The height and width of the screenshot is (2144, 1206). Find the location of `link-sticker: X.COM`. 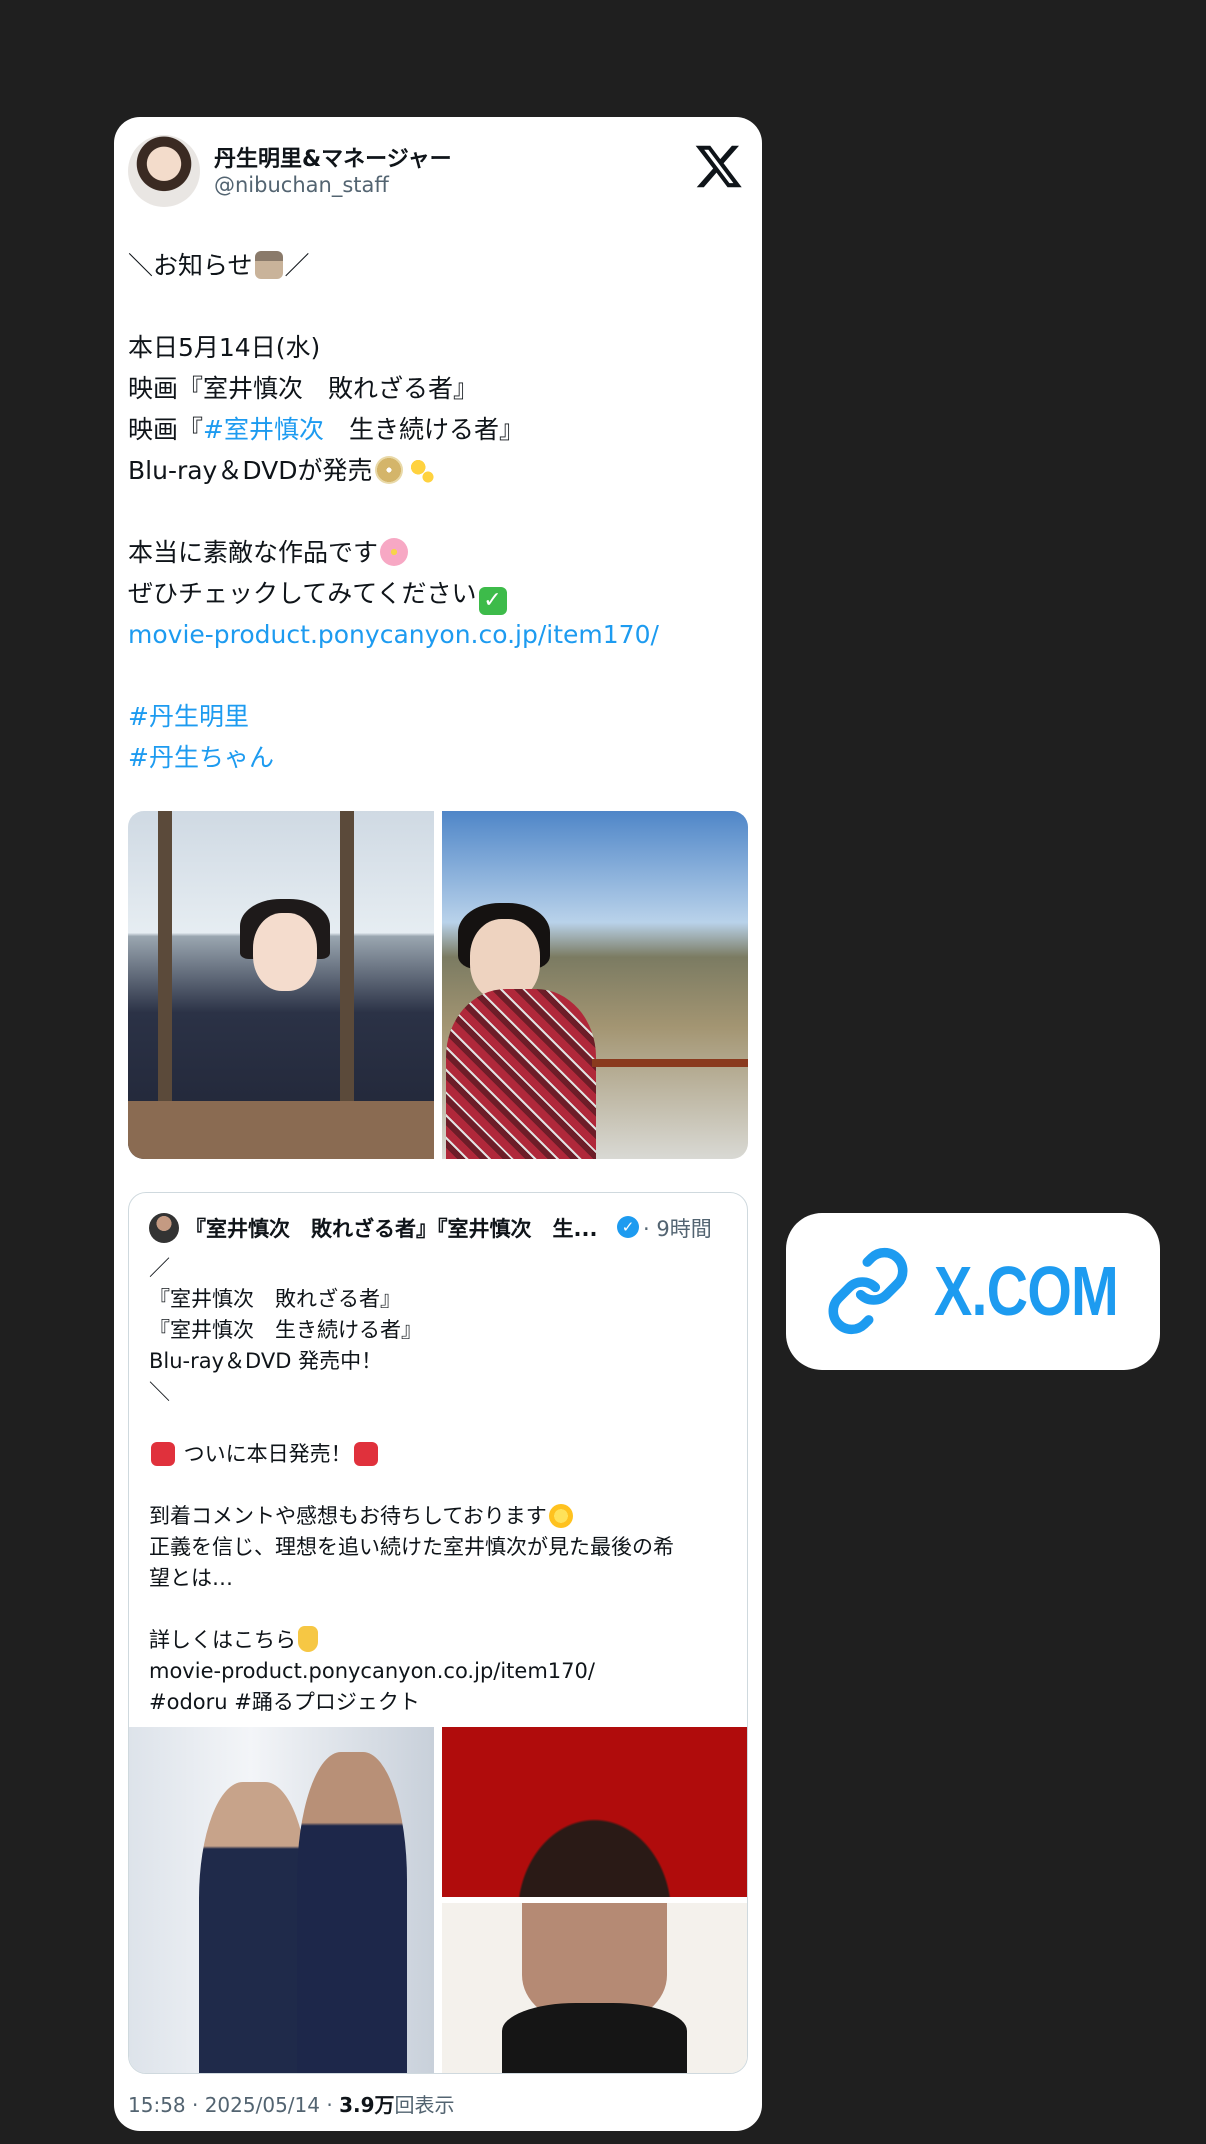

link-sticker: X.COM is located at coordinates (973, 1291).